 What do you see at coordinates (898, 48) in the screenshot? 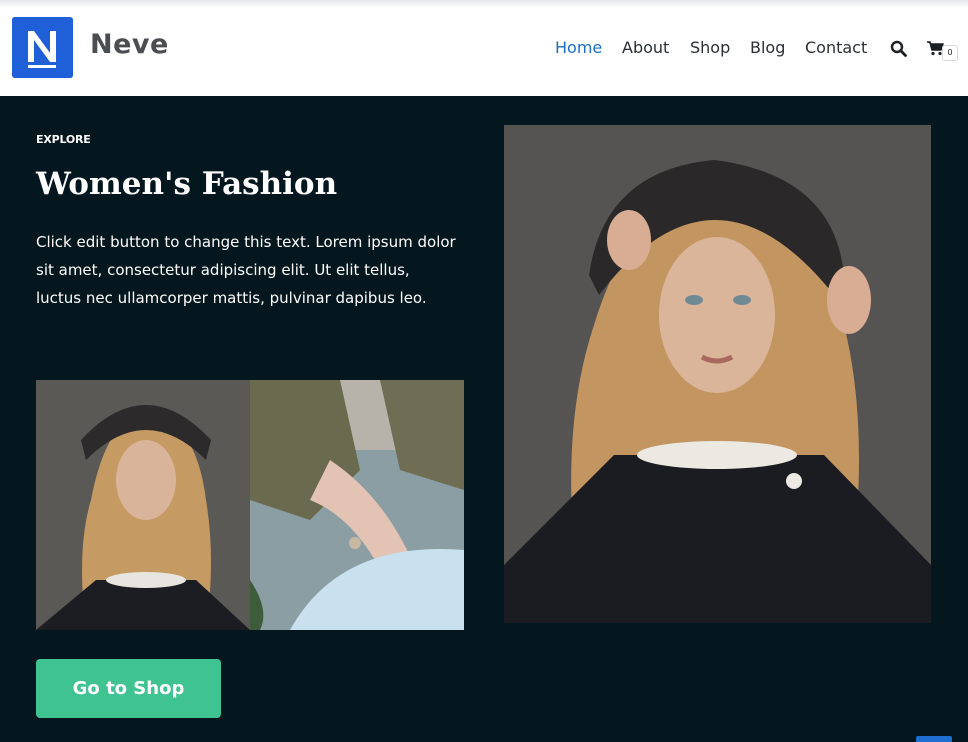
I see `search-icon` at bounding box center [898, 48].